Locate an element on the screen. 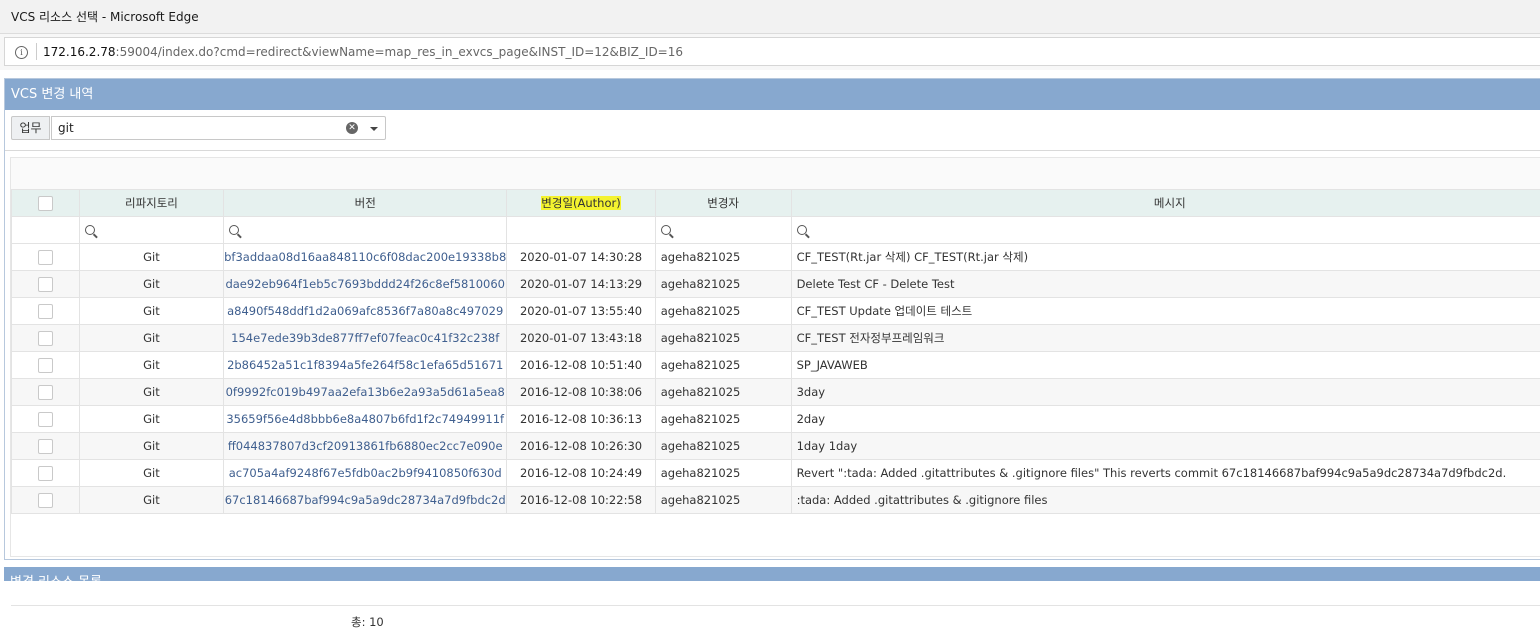  version-cell: a8490f548ddf1d2a069afc8536f7a80a8c497029 is located at coordinates (365, 311).